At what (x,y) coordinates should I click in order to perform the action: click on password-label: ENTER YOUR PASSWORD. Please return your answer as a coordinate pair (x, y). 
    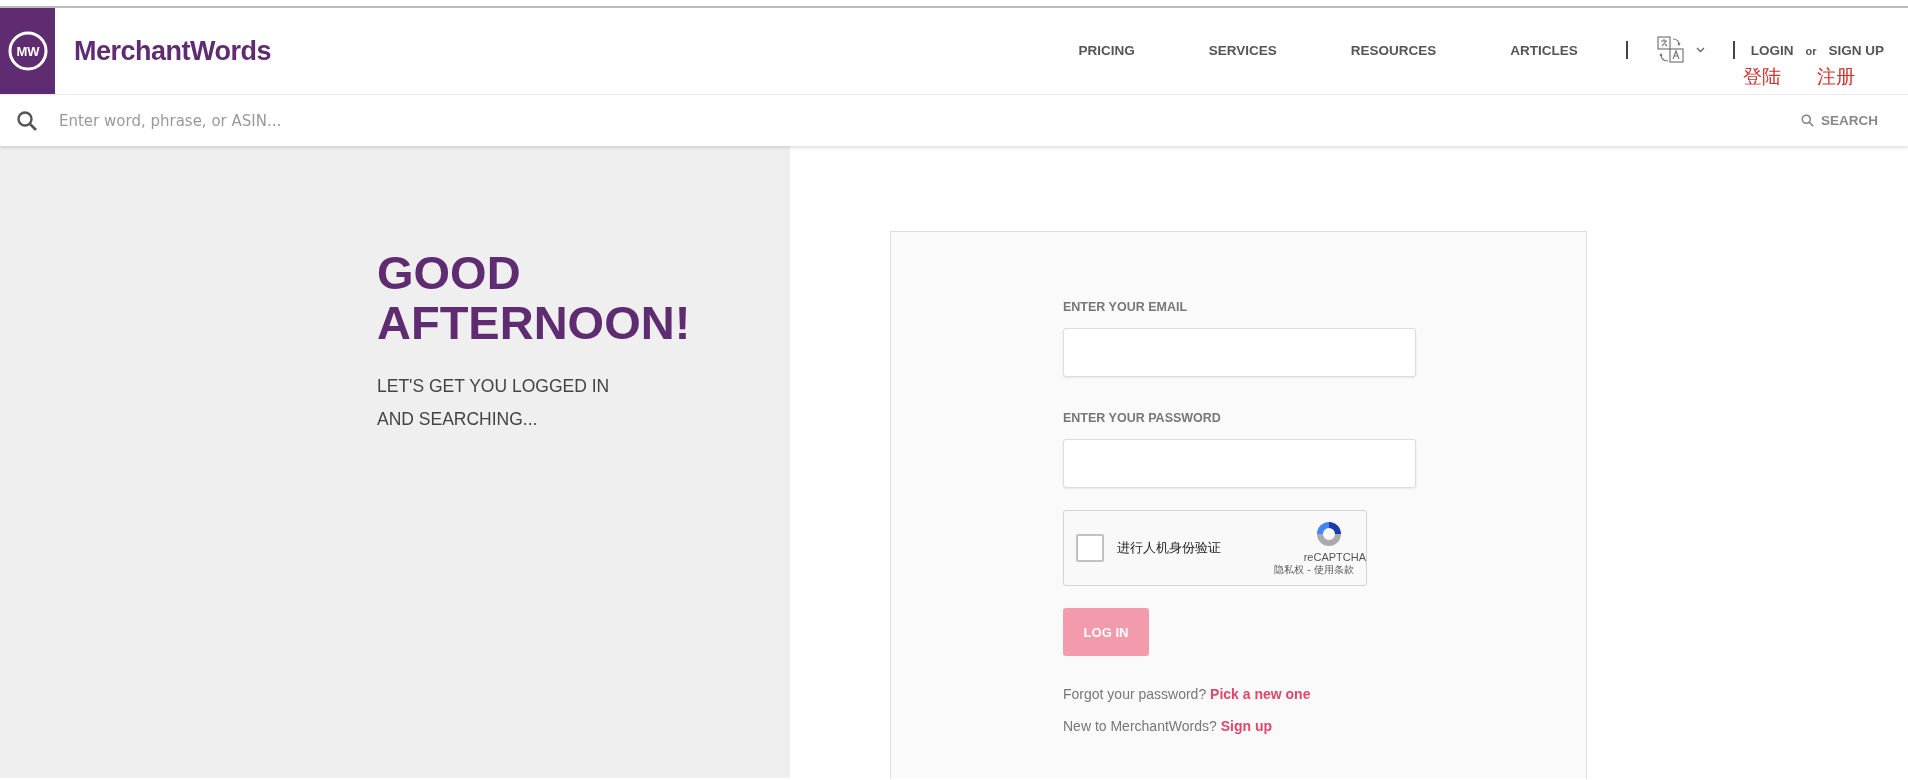
    Looking at the image, I should click on (1142, 418).